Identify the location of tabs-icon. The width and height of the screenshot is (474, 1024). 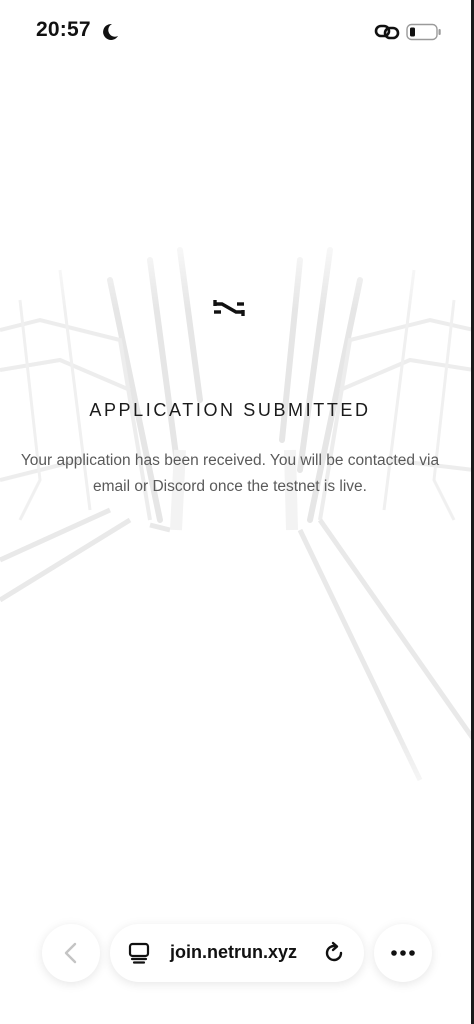
(139, 953).